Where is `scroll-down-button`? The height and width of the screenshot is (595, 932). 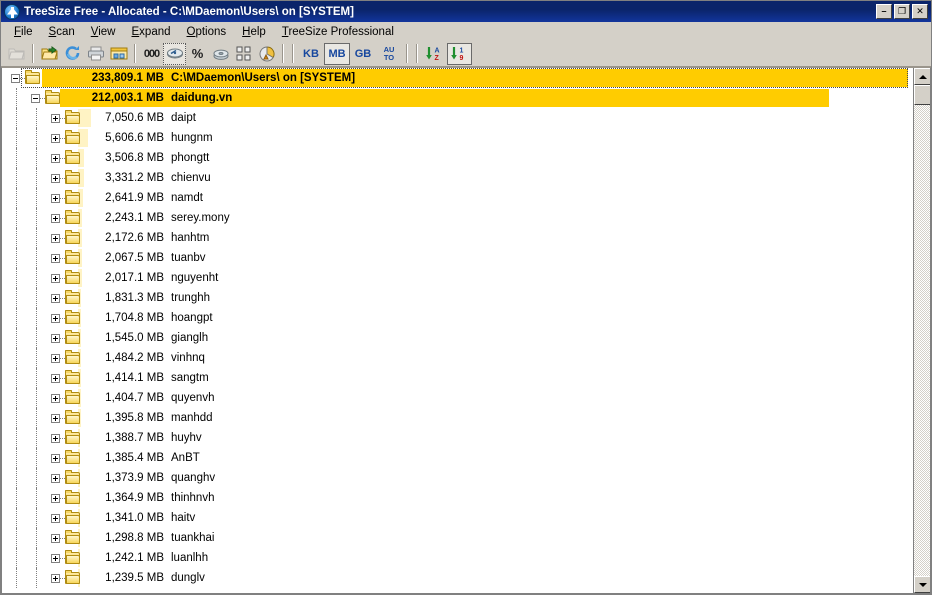 scroll-down-button is located at coordinates (922, 584).